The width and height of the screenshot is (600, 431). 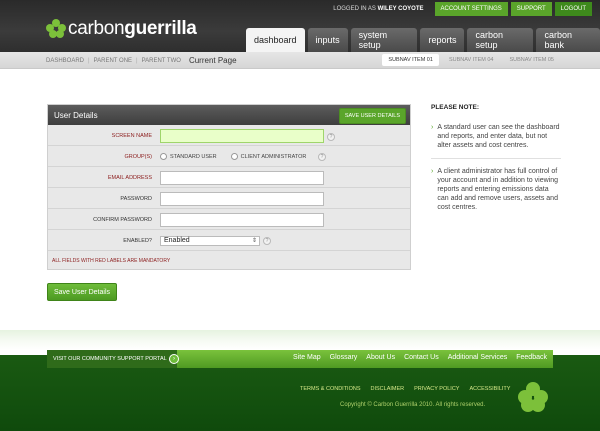 What do you see at coordinates (161, 61) in the screenshot?
I see `crumb-parent-two: PARENT TWO` at bounding box center [161, 61].